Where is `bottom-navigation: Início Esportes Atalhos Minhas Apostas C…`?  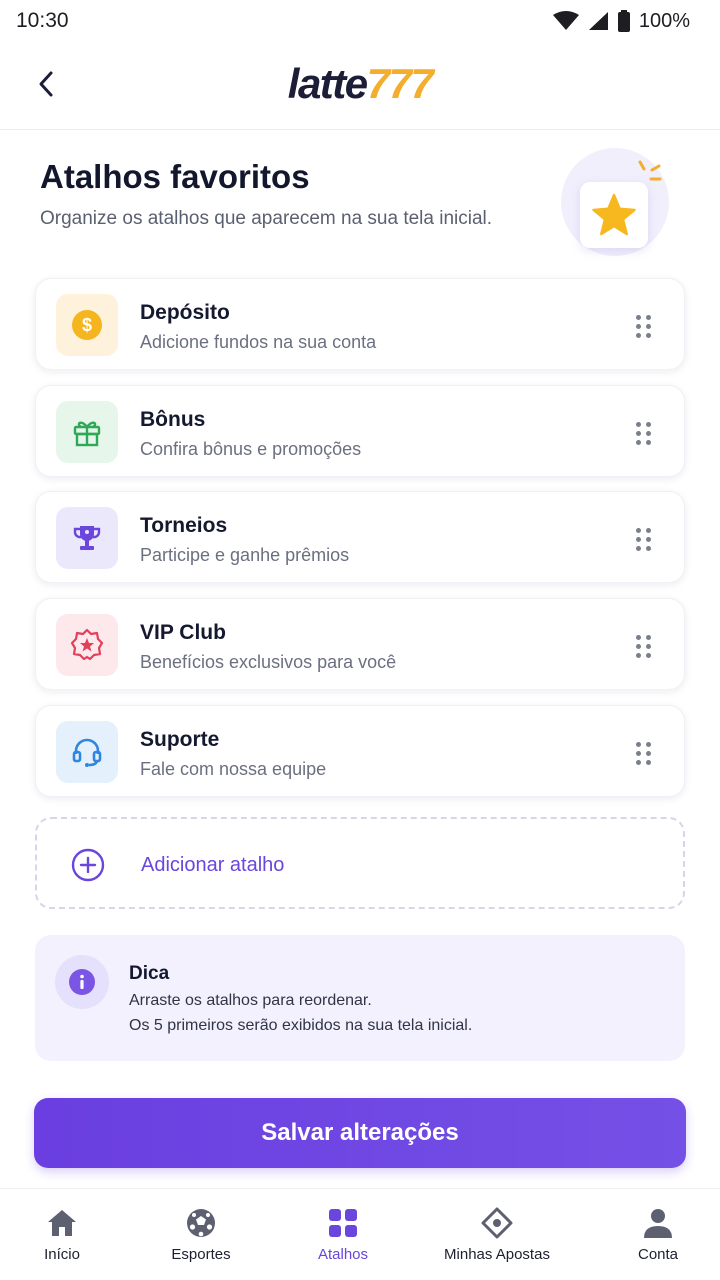 bottom-navigation: Início Esportes Atalhos Minhas Apostas C… is located at coordinates (360, 1234).